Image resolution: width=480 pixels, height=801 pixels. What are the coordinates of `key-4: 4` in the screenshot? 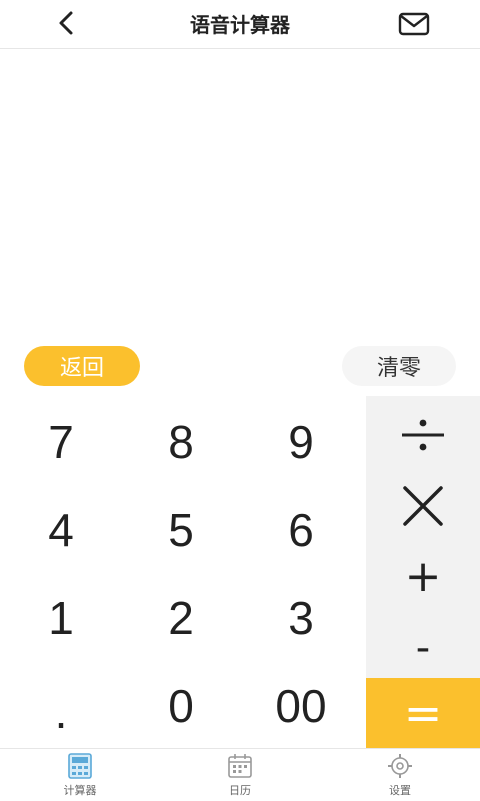 It's located at (61, 530).